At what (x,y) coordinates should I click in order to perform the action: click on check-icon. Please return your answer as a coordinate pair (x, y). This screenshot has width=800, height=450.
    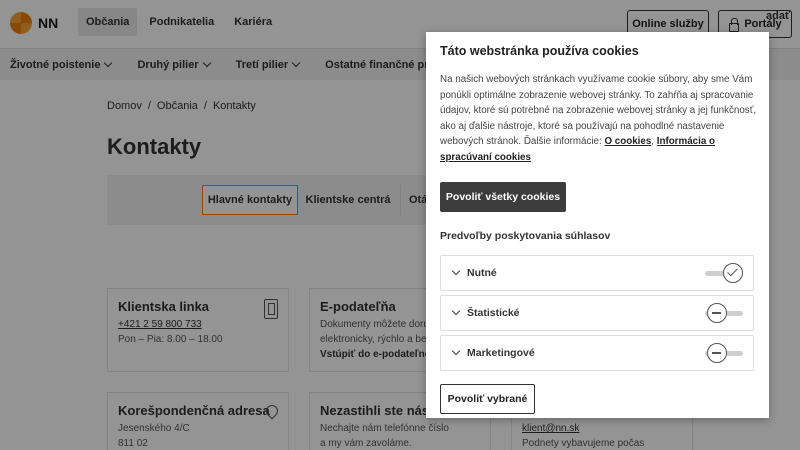
    Looking at the image, I should click on (732, 271).